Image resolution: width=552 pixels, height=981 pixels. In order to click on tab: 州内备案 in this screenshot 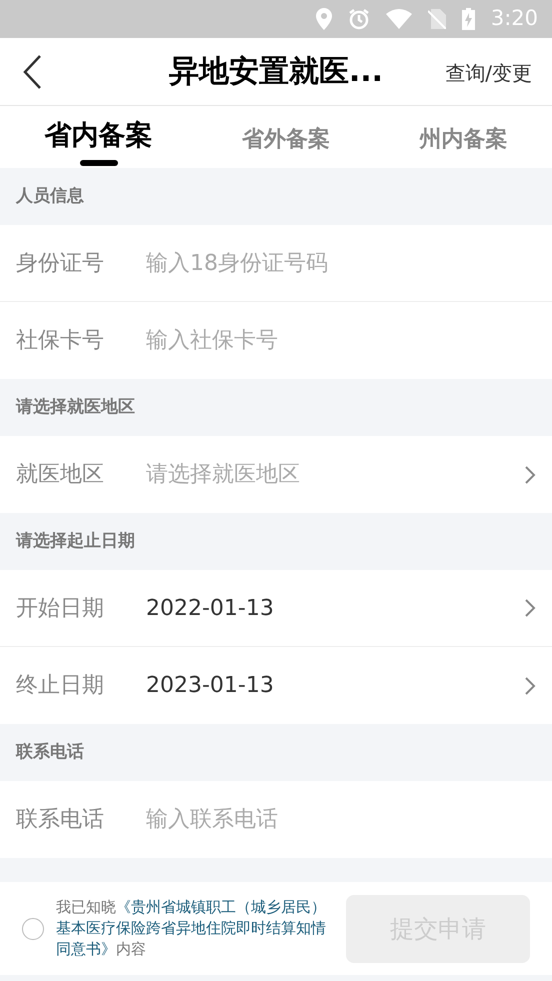, I will do `click(463, 145)`.